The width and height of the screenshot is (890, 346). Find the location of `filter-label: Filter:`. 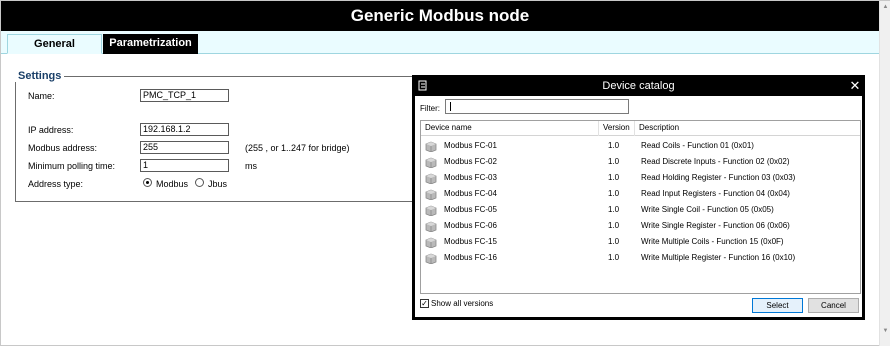

filter-label: Filter: is located at coordinates (430, 108).